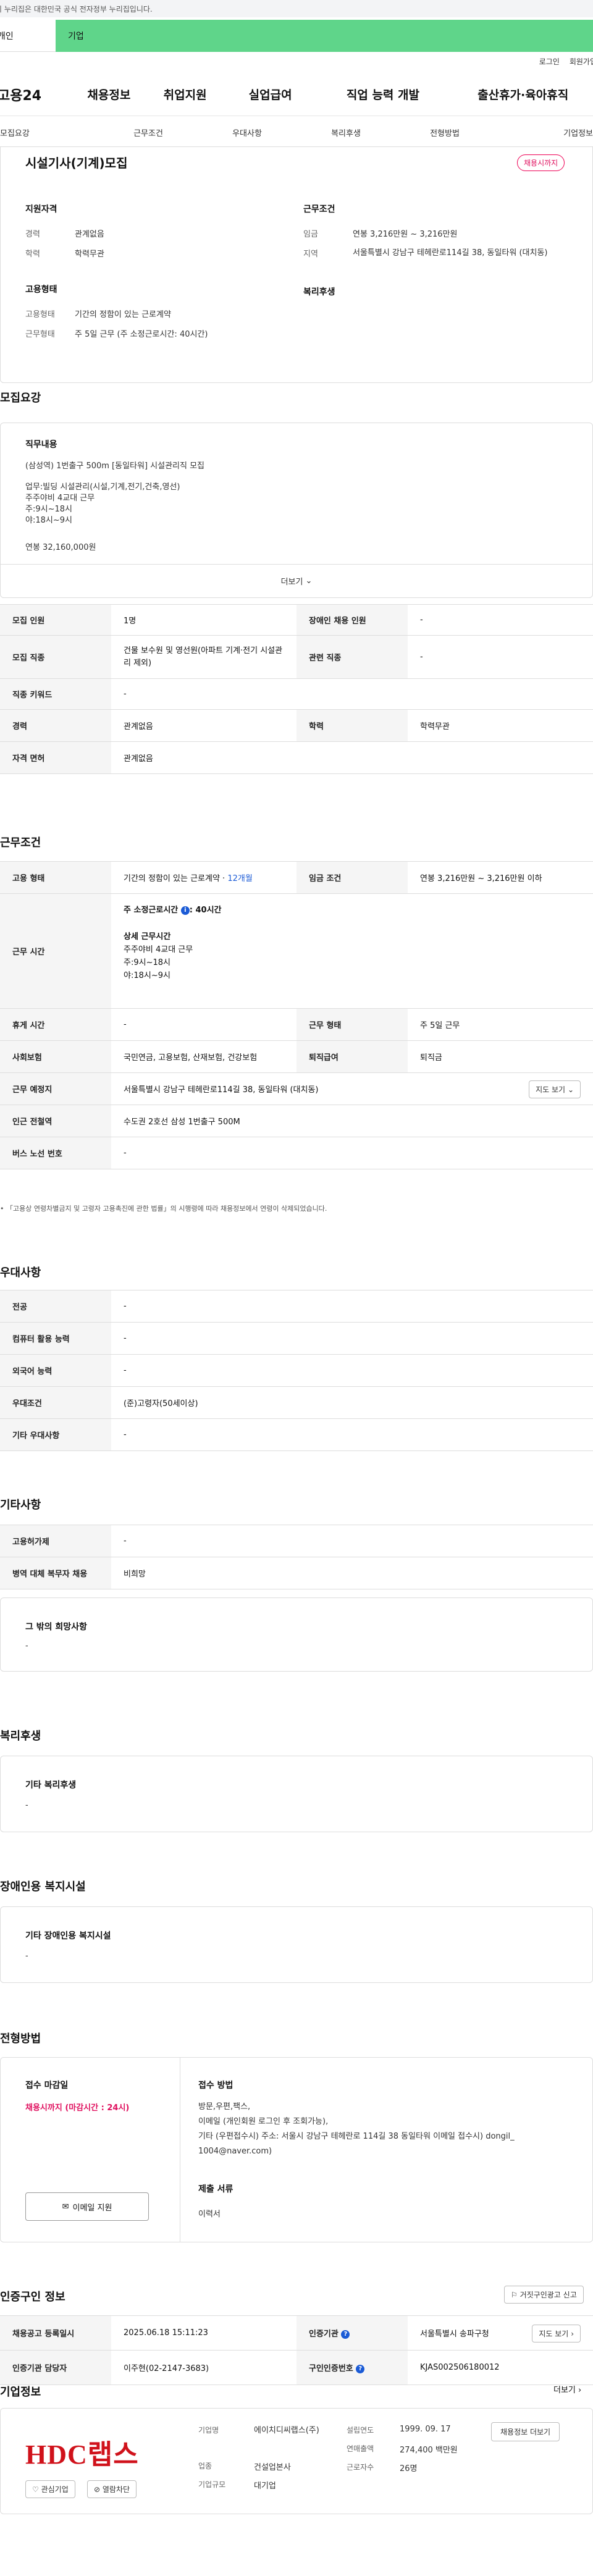 The image size is (593, 2576). Describe the element at coordinates (523, 94) in the screenshot. I see `nav-item-leave: 출산휴가·육아휴직` at that location.